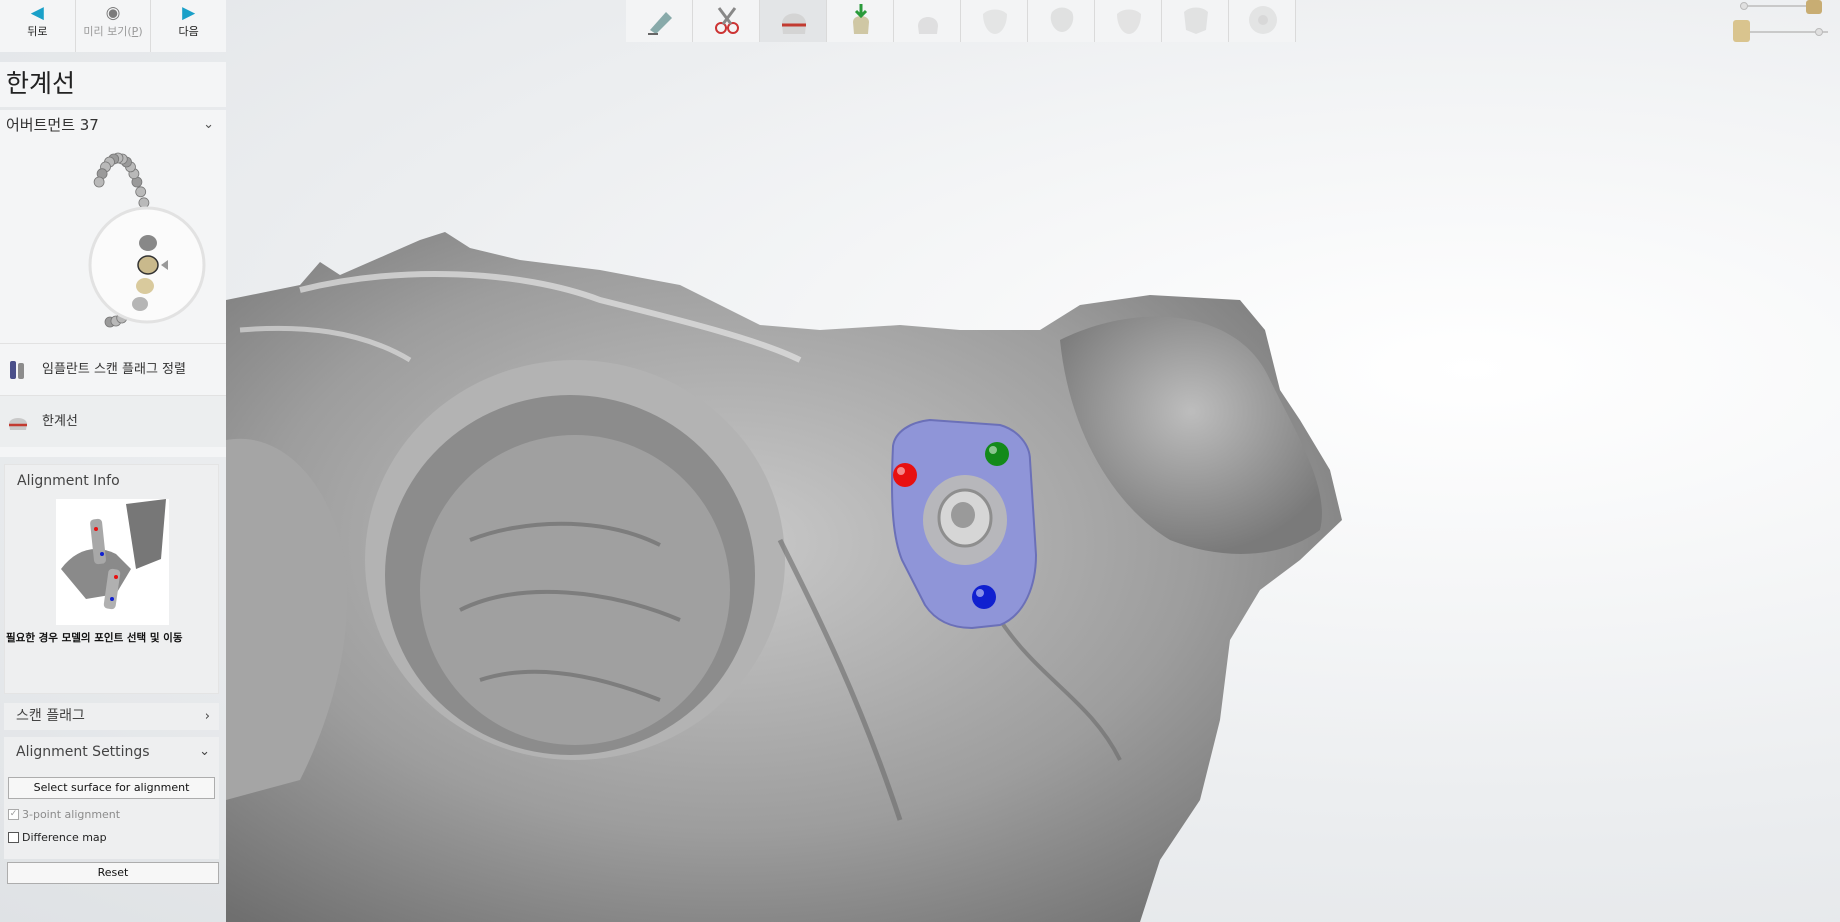 The image size is (1840, 922). I want to click on alignment-settings-title: Alignment Settings, so click(83, 752).